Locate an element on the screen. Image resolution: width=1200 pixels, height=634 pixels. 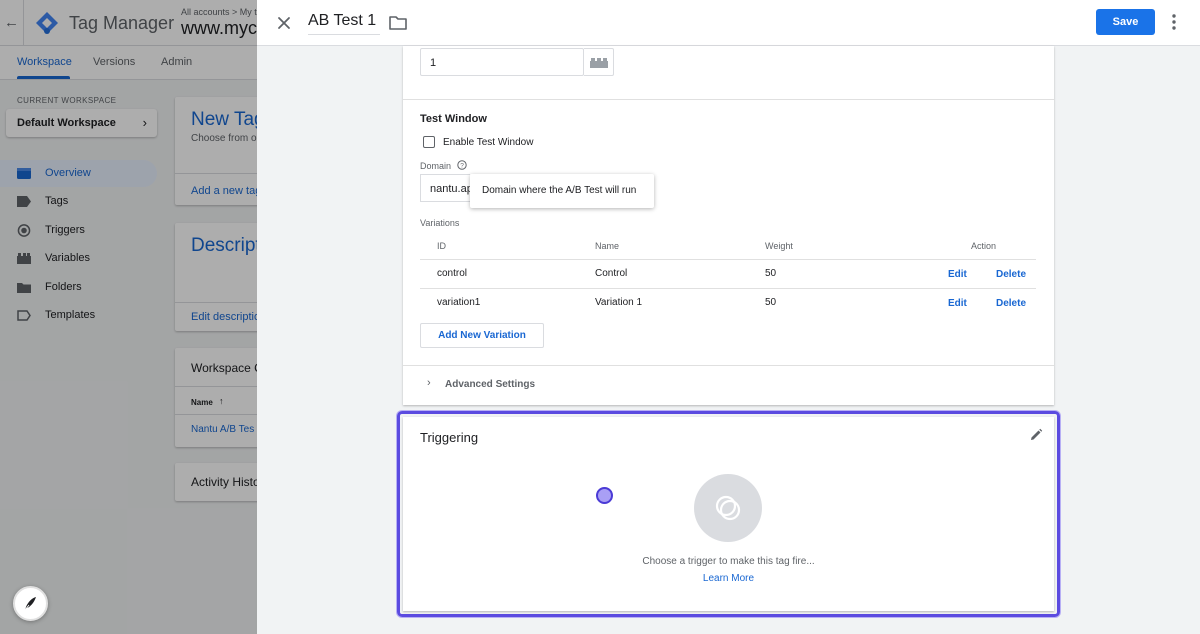
column-header-name: Name is located at coordinates (607, 246).